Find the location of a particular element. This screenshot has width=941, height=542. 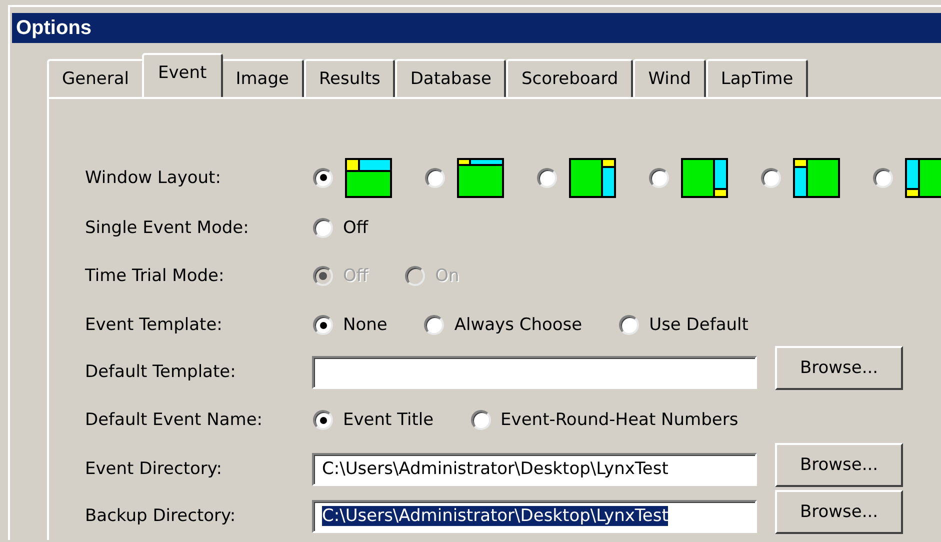

field-label: Default Event Name: is located at coordinates (174, 420).